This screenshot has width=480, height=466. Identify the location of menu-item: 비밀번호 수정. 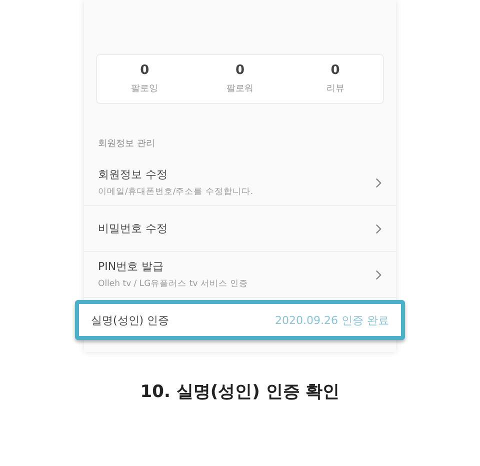
(240, 229).